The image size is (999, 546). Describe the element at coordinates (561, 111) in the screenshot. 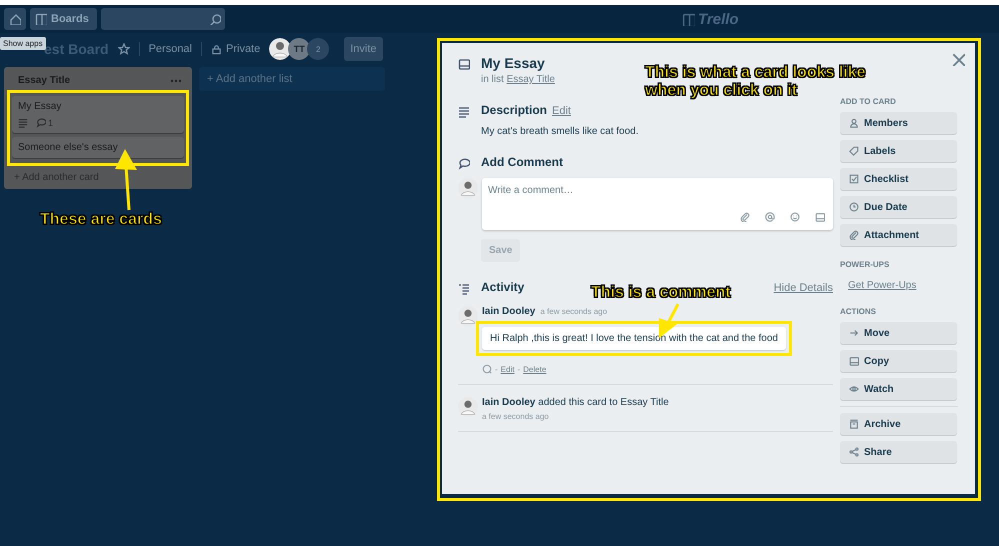

I see `edit-link: Edit` at that location.